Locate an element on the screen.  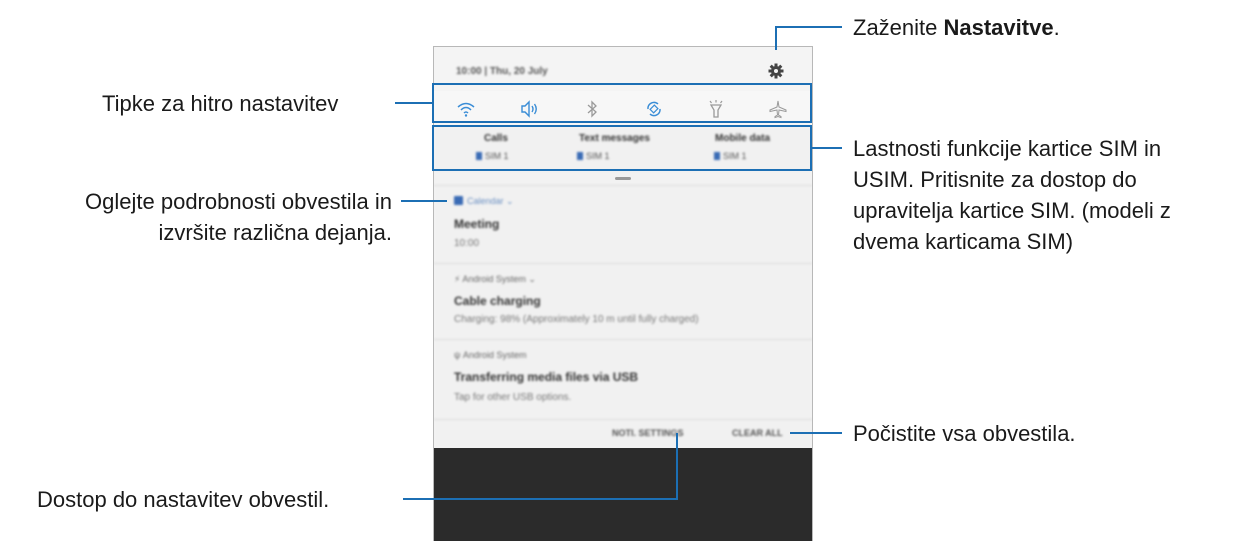
sim-calls-label: Calls is located at coordinates (496, 138).